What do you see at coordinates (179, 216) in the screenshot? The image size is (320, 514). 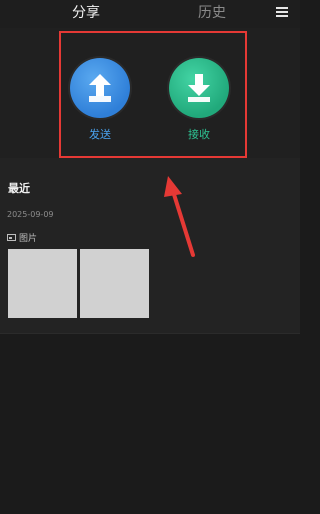 I see `annotation-arrow` at bounding box center [179, 216].